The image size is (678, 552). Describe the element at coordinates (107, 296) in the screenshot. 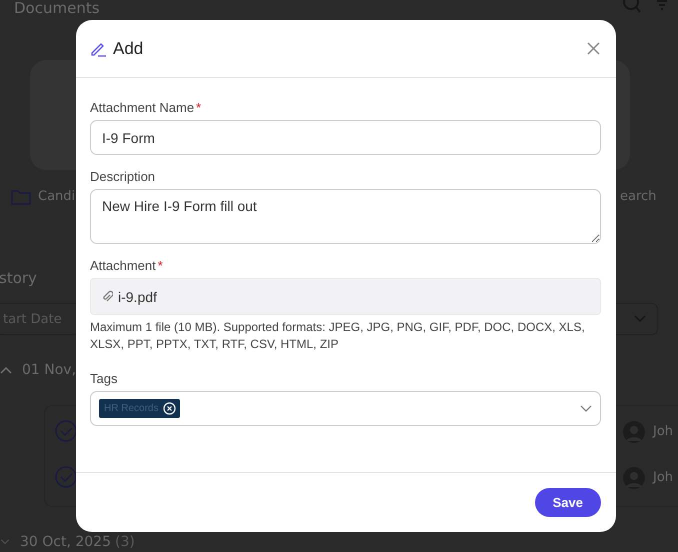

I see `paperclip-icon` at that location.